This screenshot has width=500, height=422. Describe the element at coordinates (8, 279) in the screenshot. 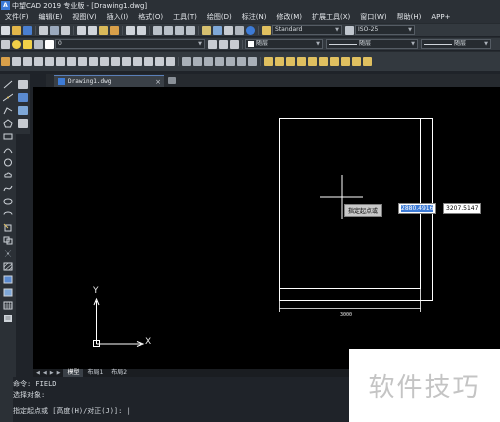

I see `gradient-icon` at that location.